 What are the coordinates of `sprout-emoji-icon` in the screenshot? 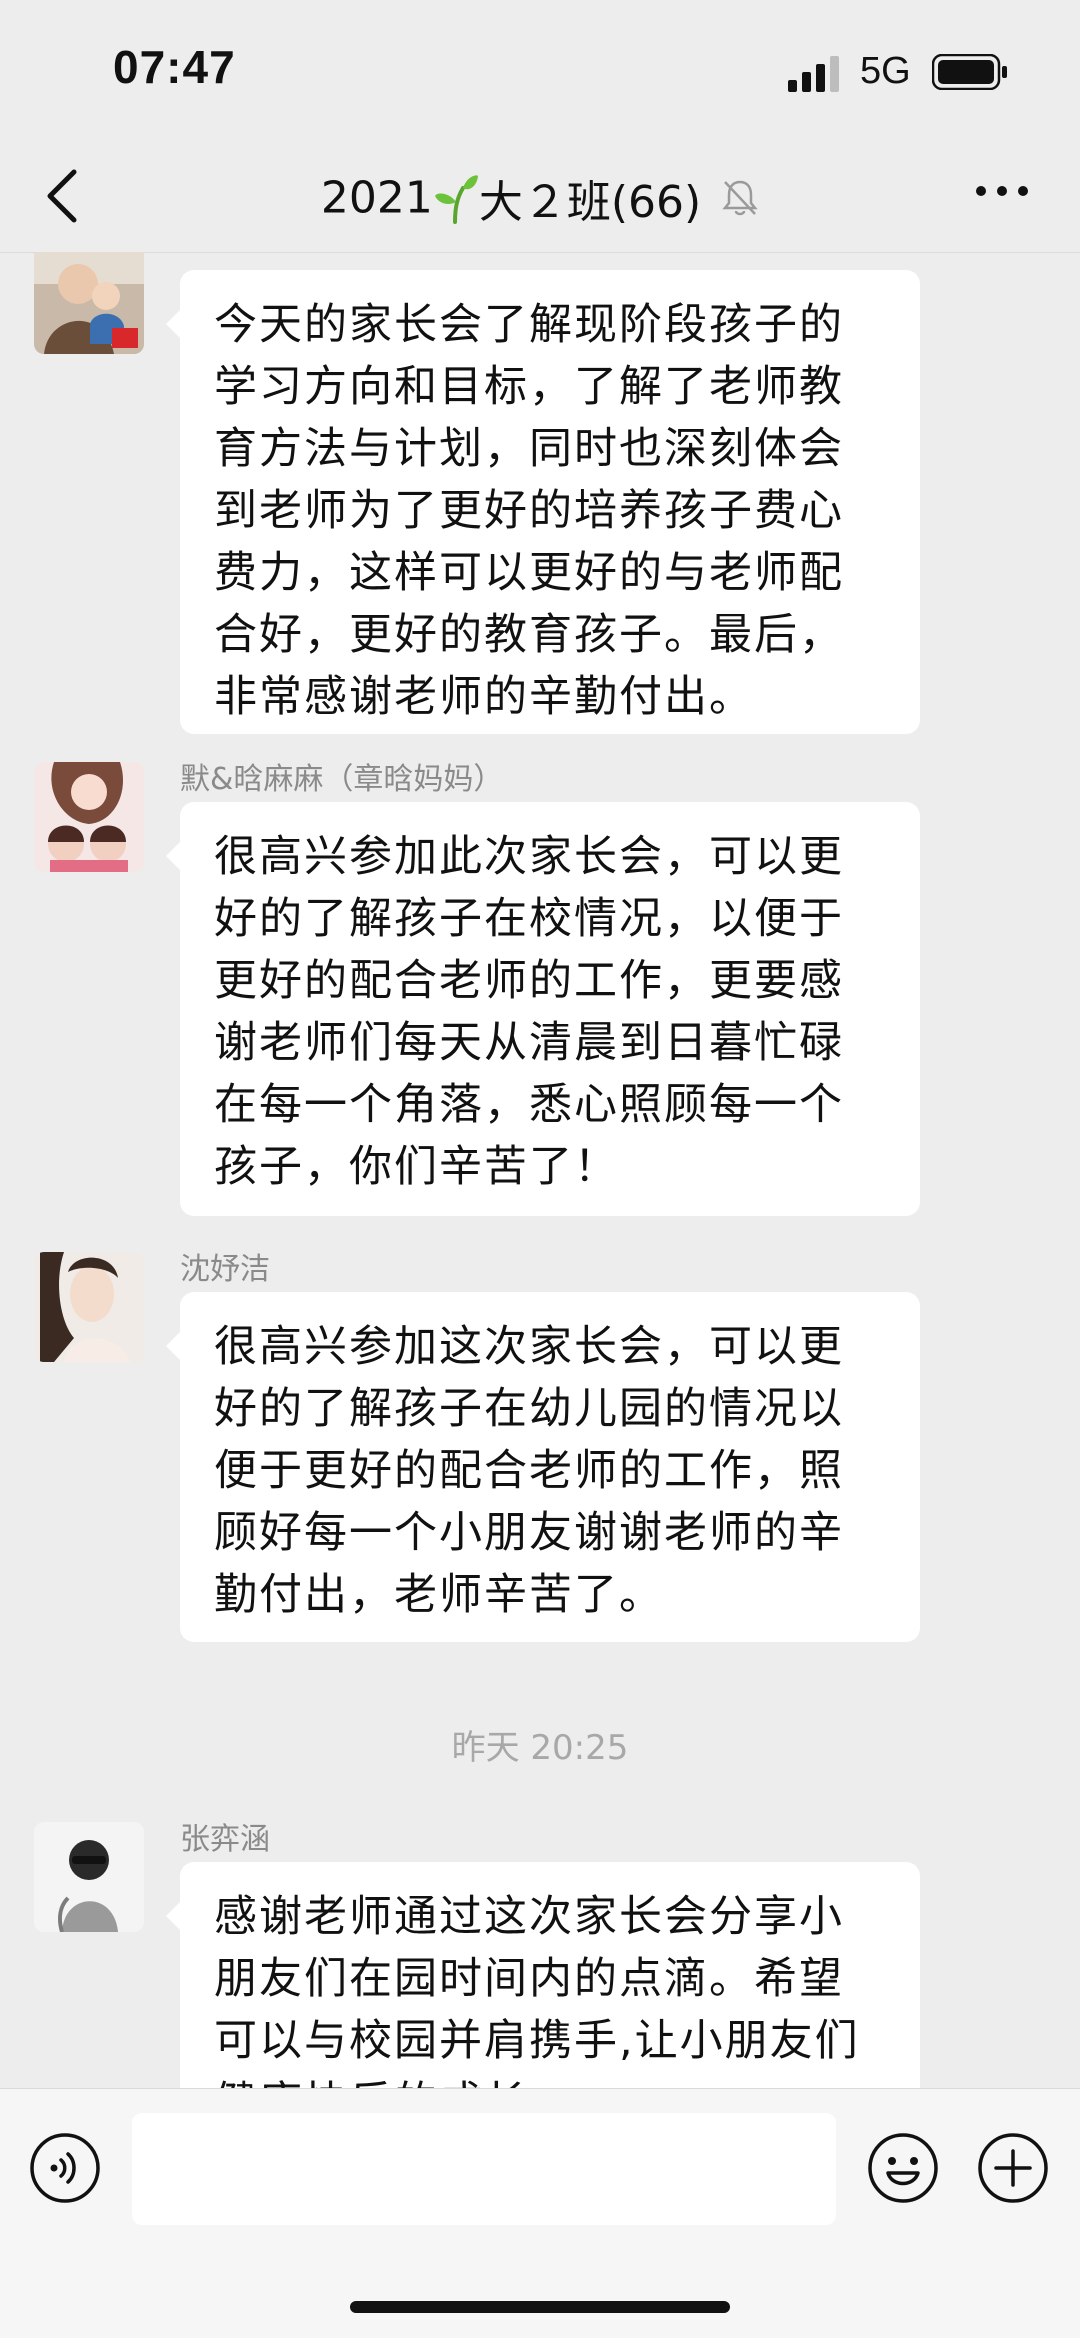 It's located at (456, 199).